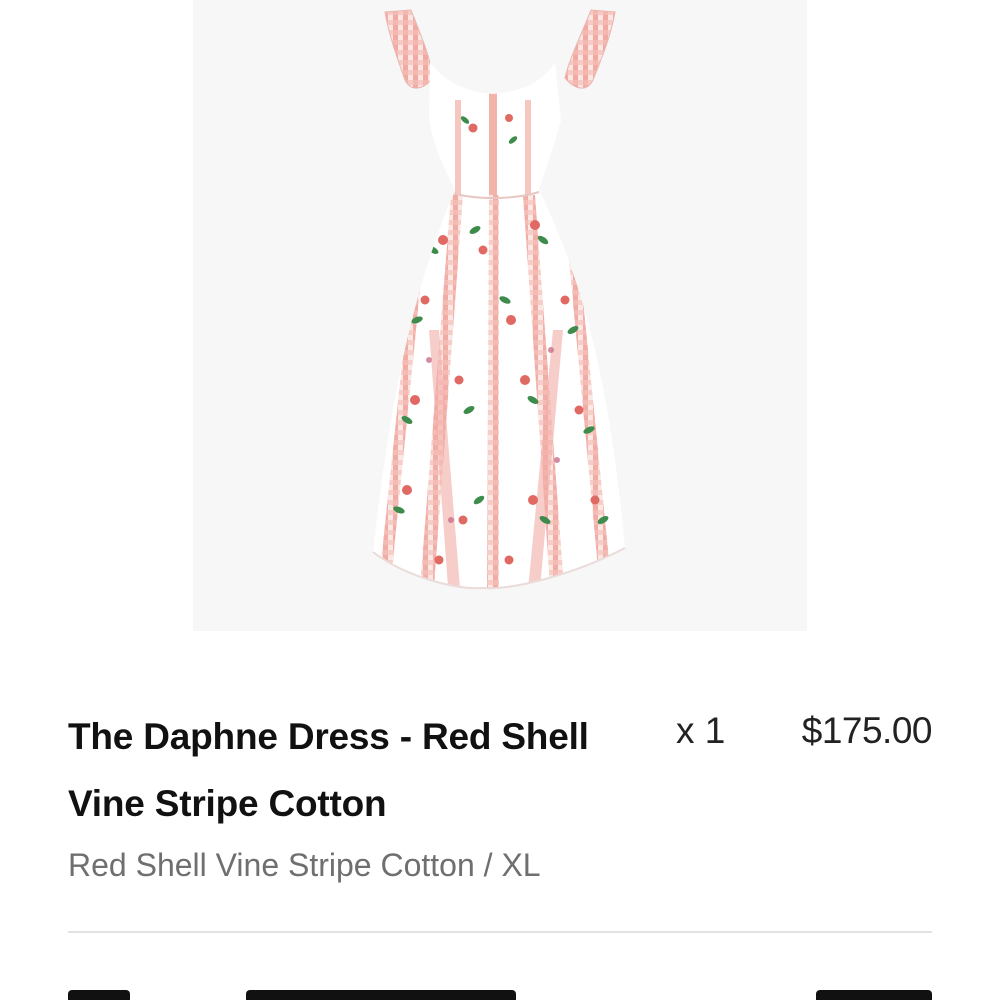  I want to click on product-variant: Red Shell Vine Stripe Cotton / XL, so click(304, 865).